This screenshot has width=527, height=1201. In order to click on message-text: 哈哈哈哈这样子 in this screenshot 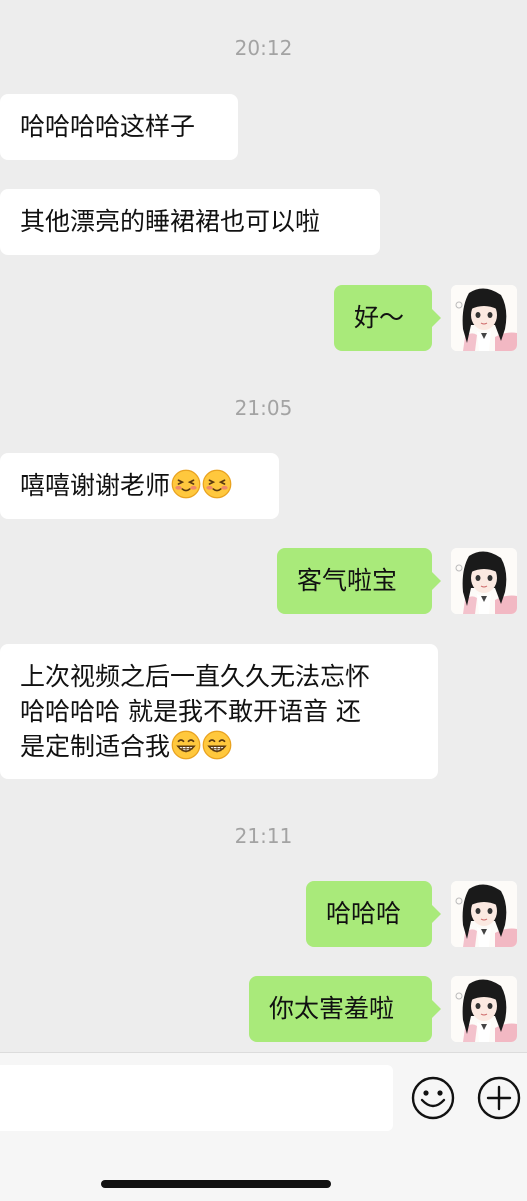, I will do `click(108, 126)`.